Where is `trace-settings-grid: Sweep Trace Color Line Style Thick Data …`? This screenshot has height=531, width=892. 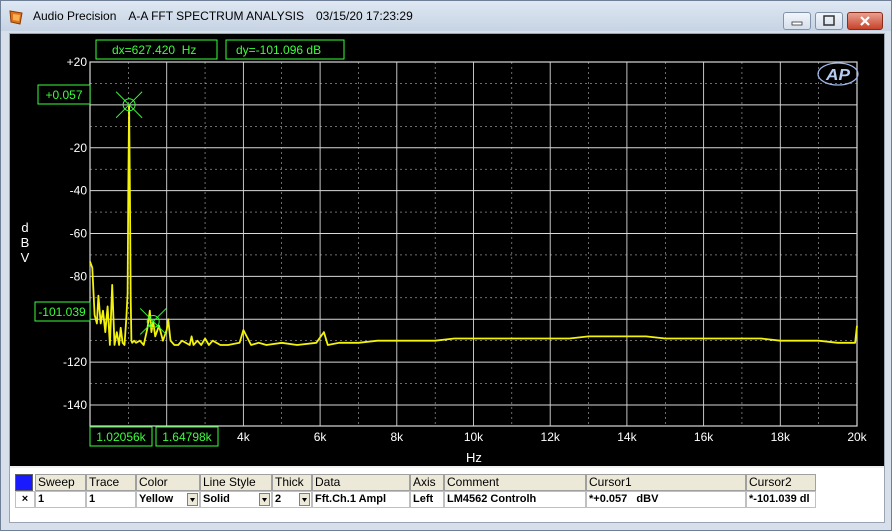 trace-settings-grid: Sweep Trace Color Line Style Thick Data … is located at coordinates (447, 495).